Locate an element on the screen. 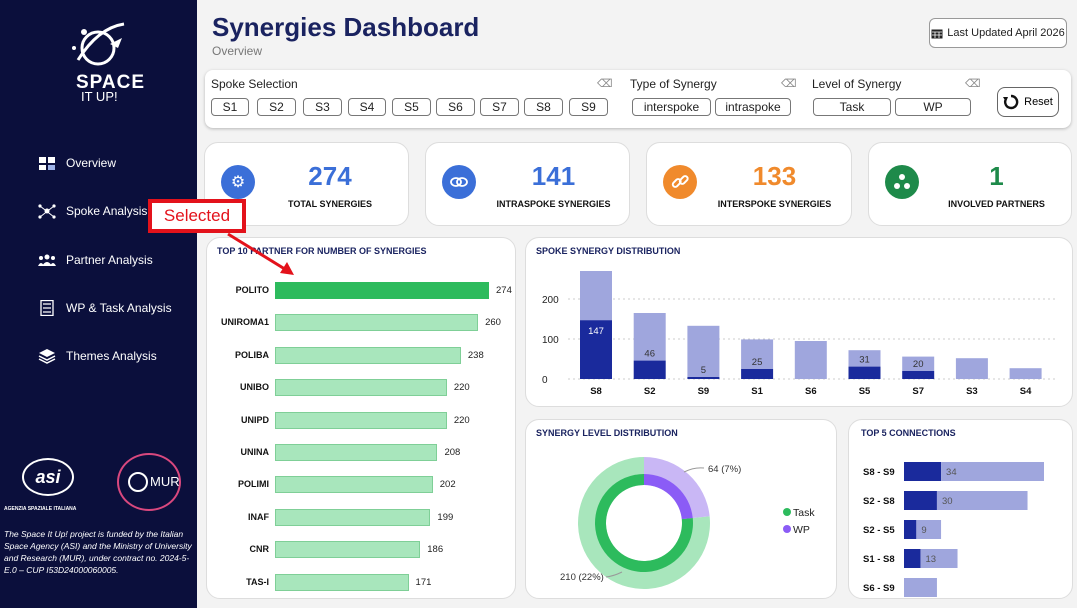 Image resolution: width=1077 pixels, height=608 pixels. checklist-icon is located at coordinates (47, 308).